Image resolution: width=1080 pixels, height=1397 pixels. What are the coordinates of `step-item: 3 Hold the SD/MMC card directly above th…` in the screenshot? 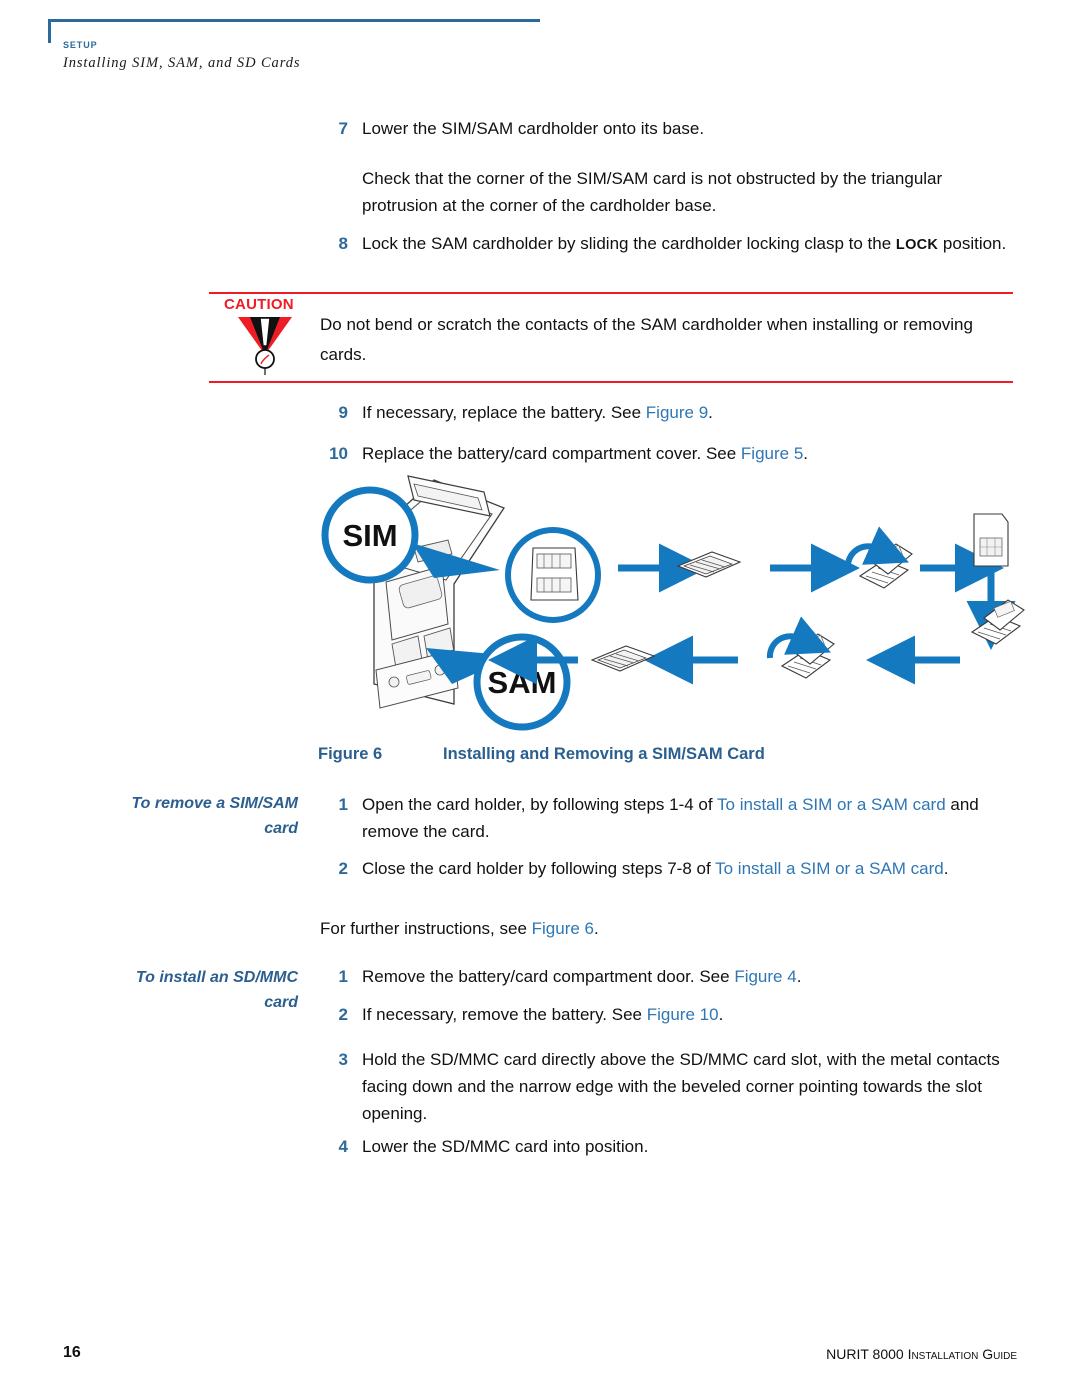 It's located at (674, 1086).